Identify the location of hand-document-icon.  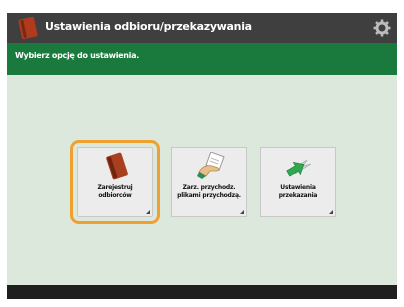
(211, 165).